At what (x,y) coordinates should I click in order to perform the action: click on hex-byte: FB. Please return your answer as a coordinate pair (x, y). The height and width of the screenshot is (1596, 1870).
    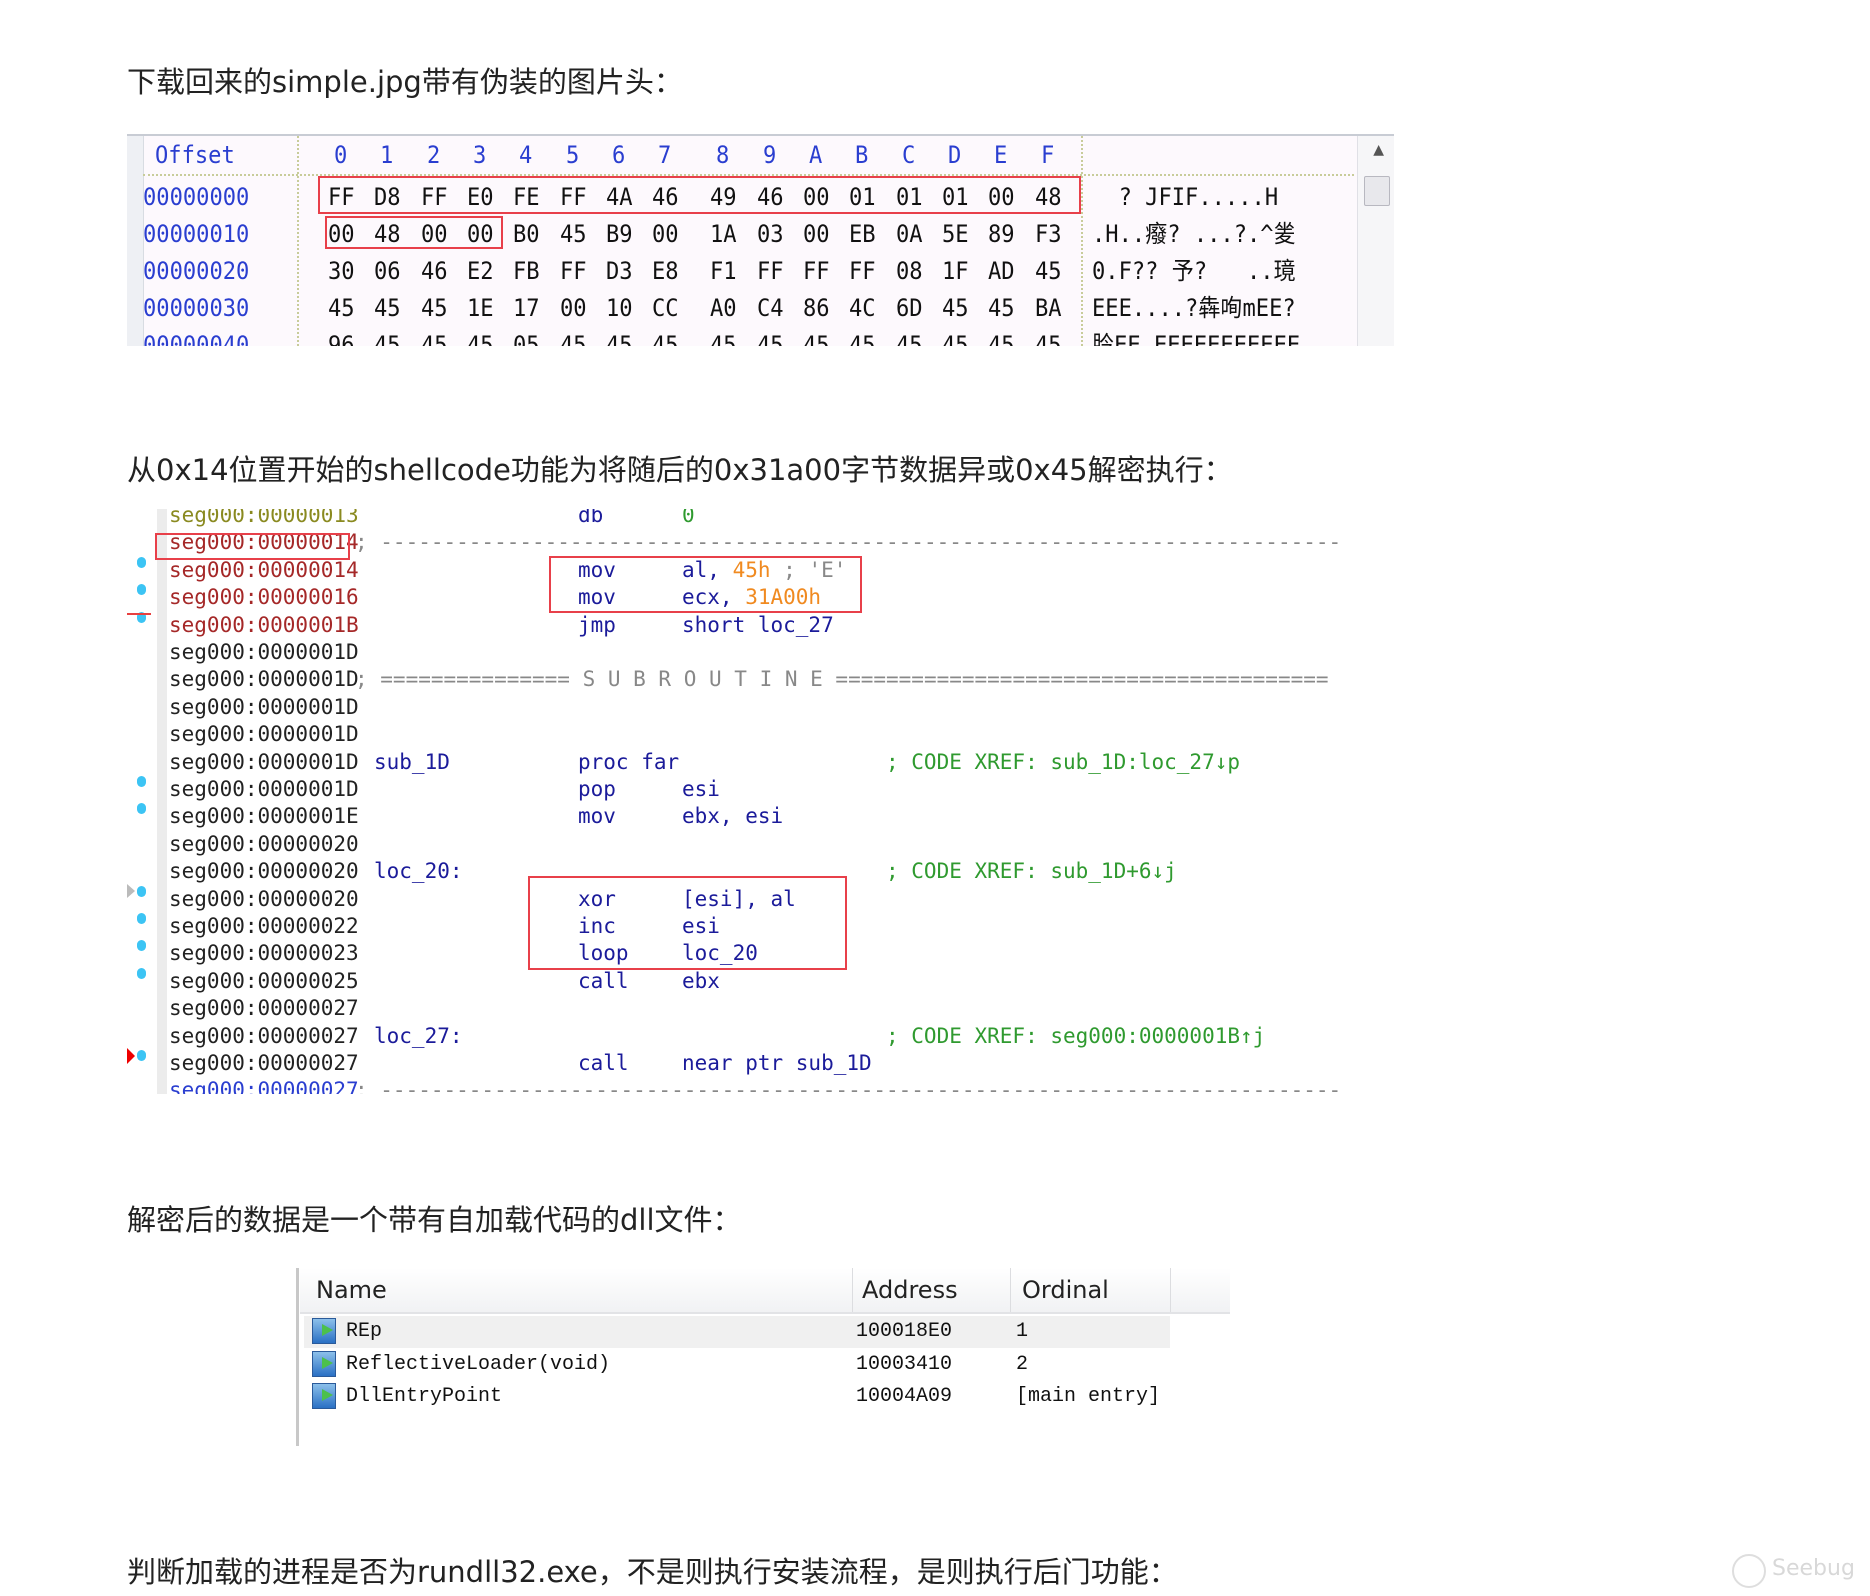
    Looking at the image, I should click on (526, 271).